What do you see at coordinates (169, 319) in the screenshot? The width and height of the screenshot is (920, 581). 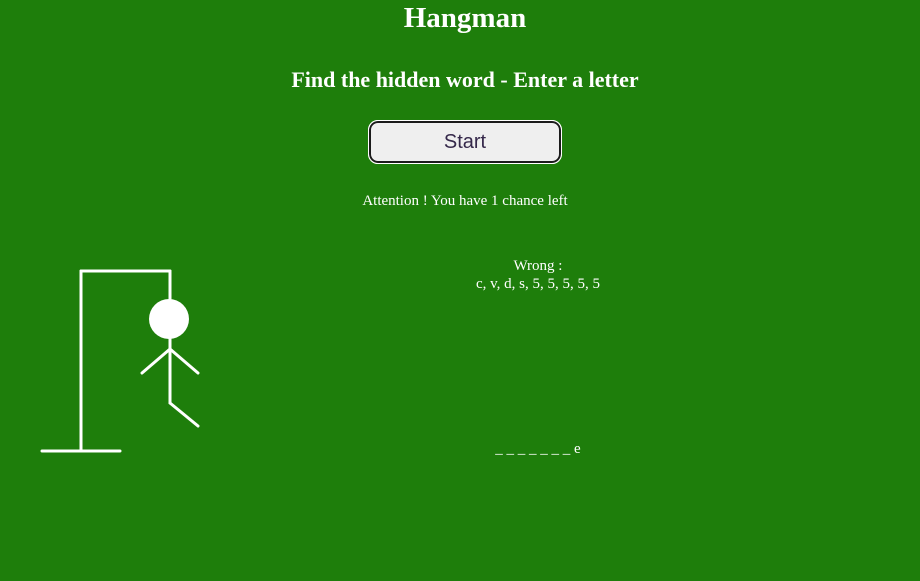 I see `hangman-head` at bounding box center [169, 319].